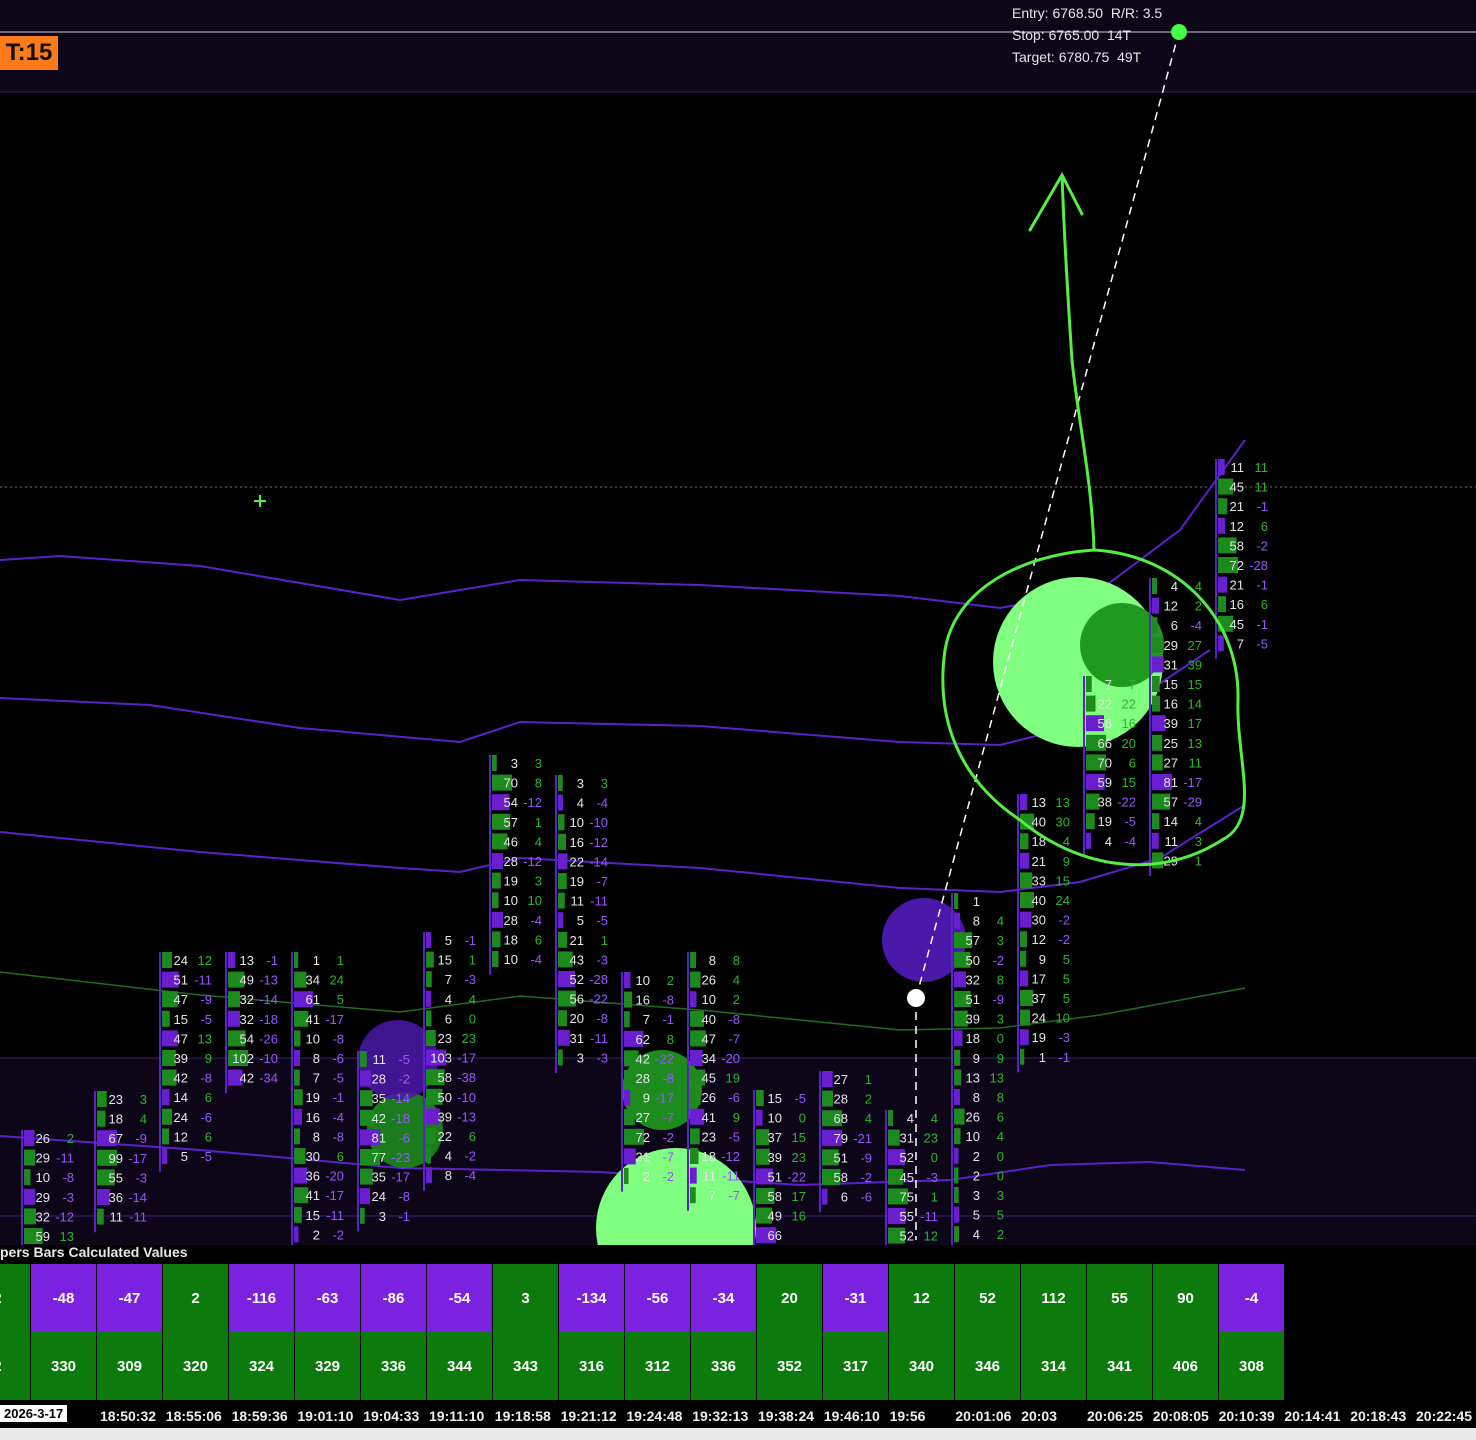  I want to click on ask-volume: 5, so click(580, 920).